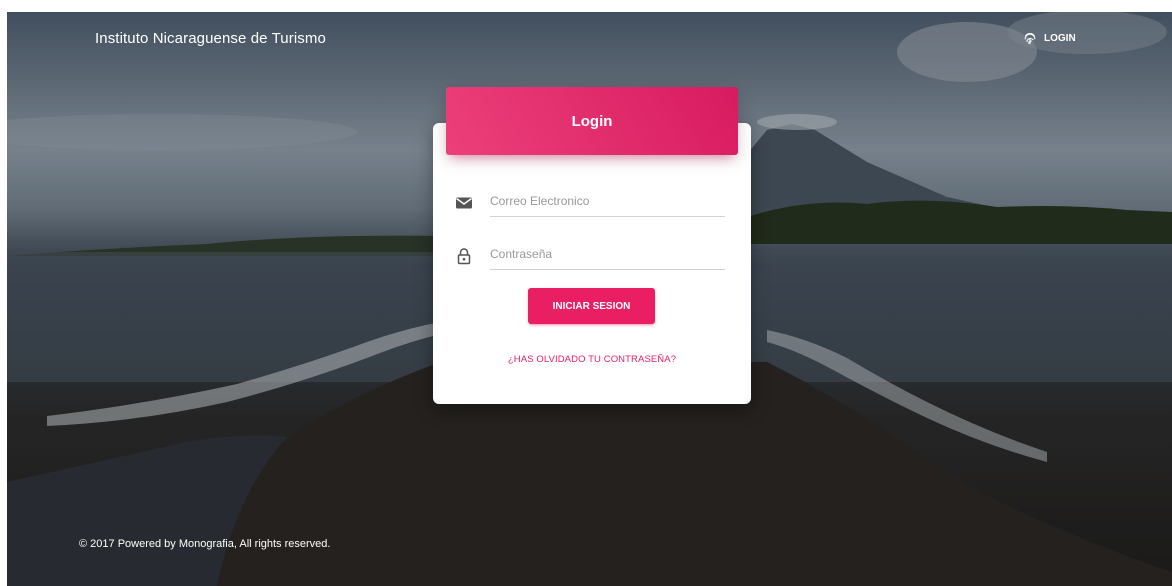  Describe the element at coordinates (1060, 38) in the screenshot. I see `nav-login-label: LOGIN` at that location.